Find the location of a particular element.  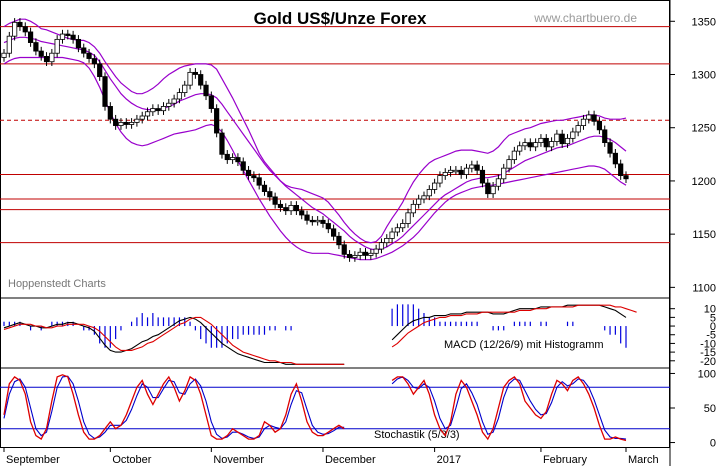

month-tick-label: February is located at coordinates (565, 460).